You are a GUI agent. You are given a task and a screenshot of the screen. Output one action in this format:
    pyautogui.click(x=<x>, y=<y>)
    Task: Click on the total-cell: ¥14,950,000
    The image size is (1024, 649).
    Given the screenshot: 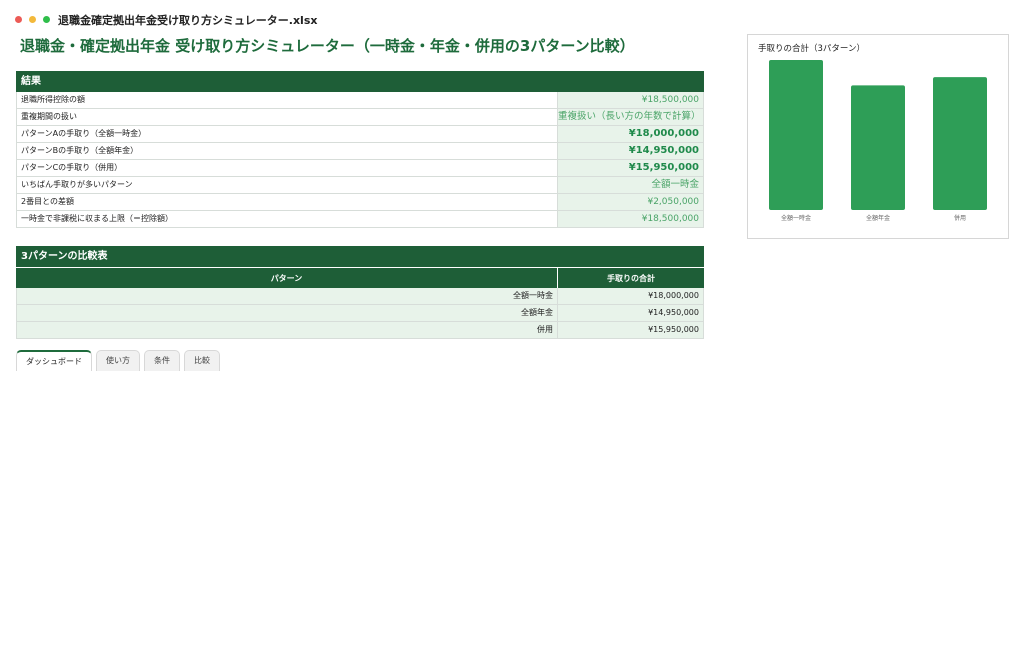 What is the action you would take?
    pyautogui.click(x=631, y=313)
    